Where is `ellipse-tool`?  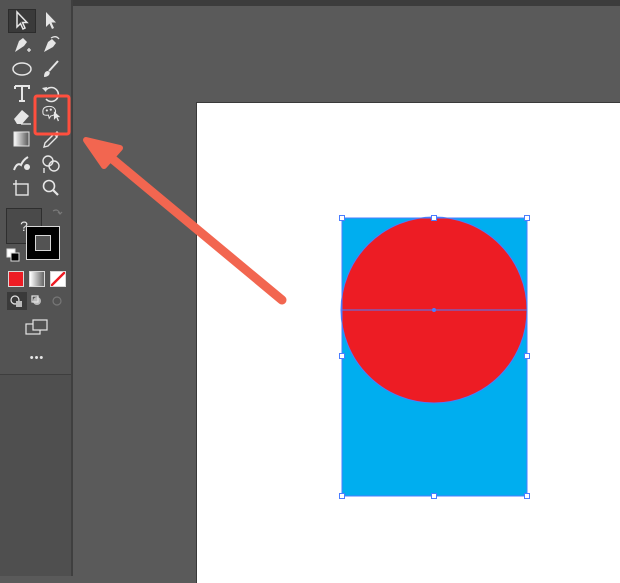
ellipse-tool is located at coordinates (22, 69).